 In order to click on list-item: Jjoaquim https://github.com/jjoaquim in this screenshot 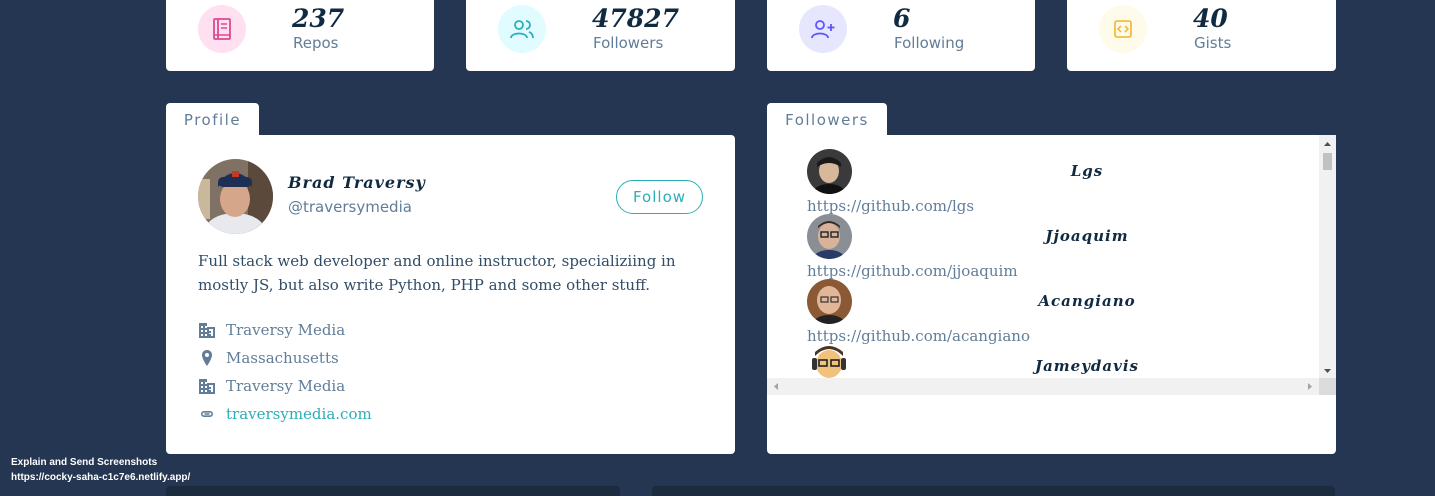, I will do `click(1063, 247)`.